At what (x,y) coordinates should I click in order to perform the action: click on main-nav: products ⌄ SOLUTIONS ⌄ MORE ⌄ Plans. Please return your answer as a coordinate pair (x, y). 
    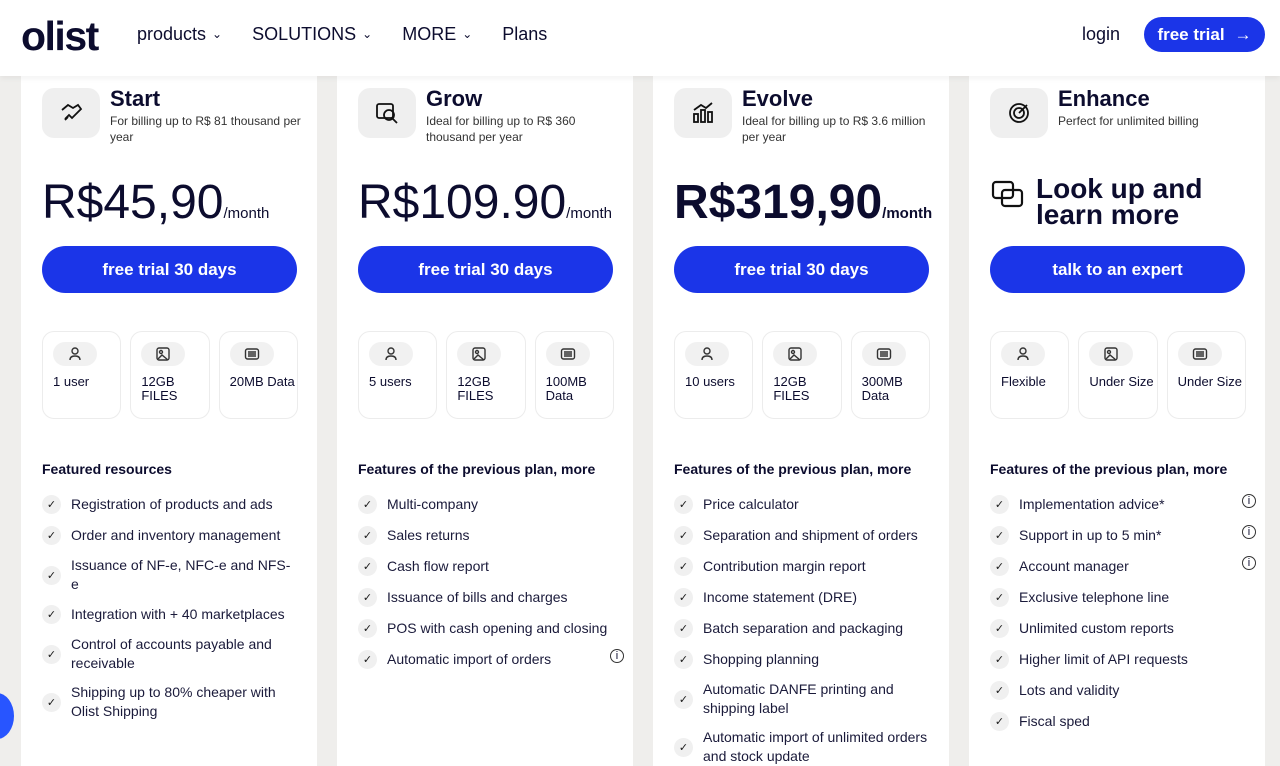
    Looking at the image, I should click on (342, 34).